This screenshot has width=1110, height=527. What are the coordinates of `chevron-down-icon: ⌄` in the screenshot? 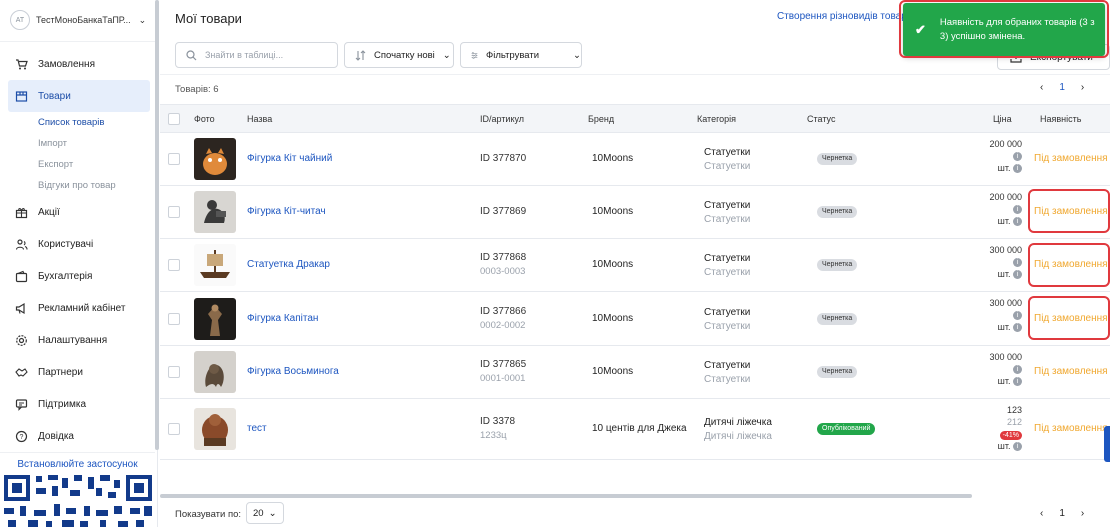 It's located at (272, 513).